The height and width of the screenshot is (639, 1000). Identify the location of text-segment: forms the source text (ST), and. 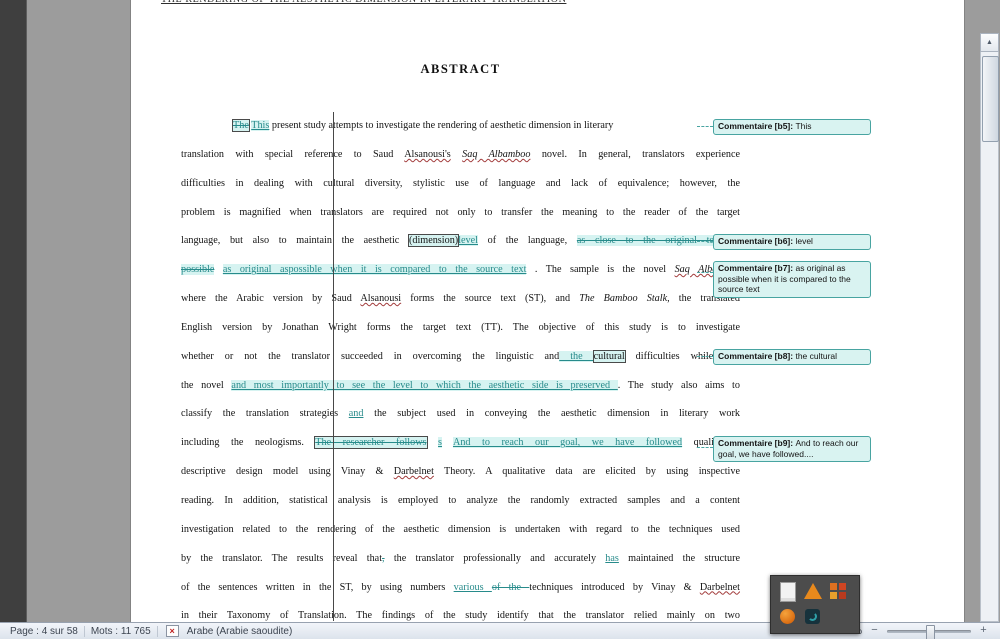
(490, 299).